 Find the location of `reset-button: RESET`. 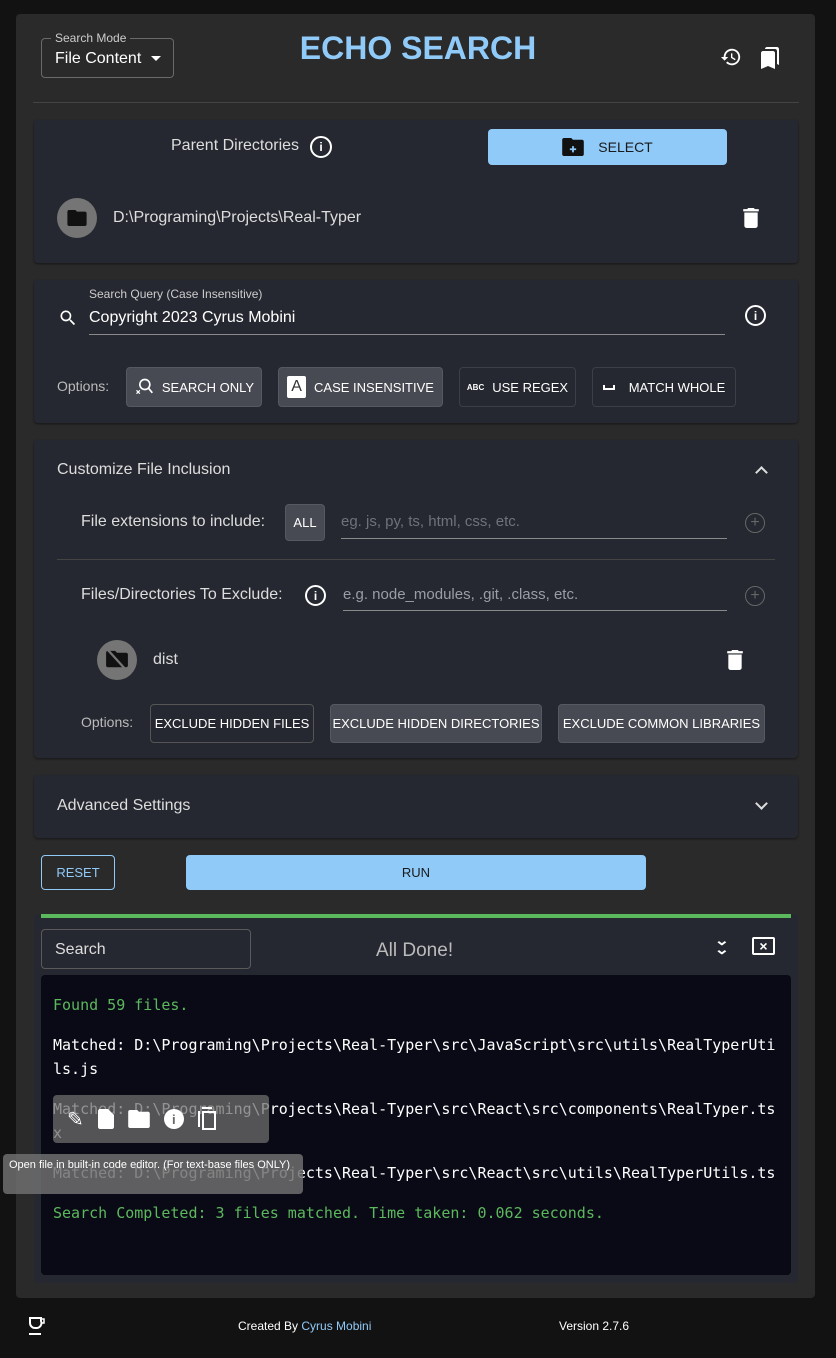

reset-button: RESET is located at coordinates (78, 872).